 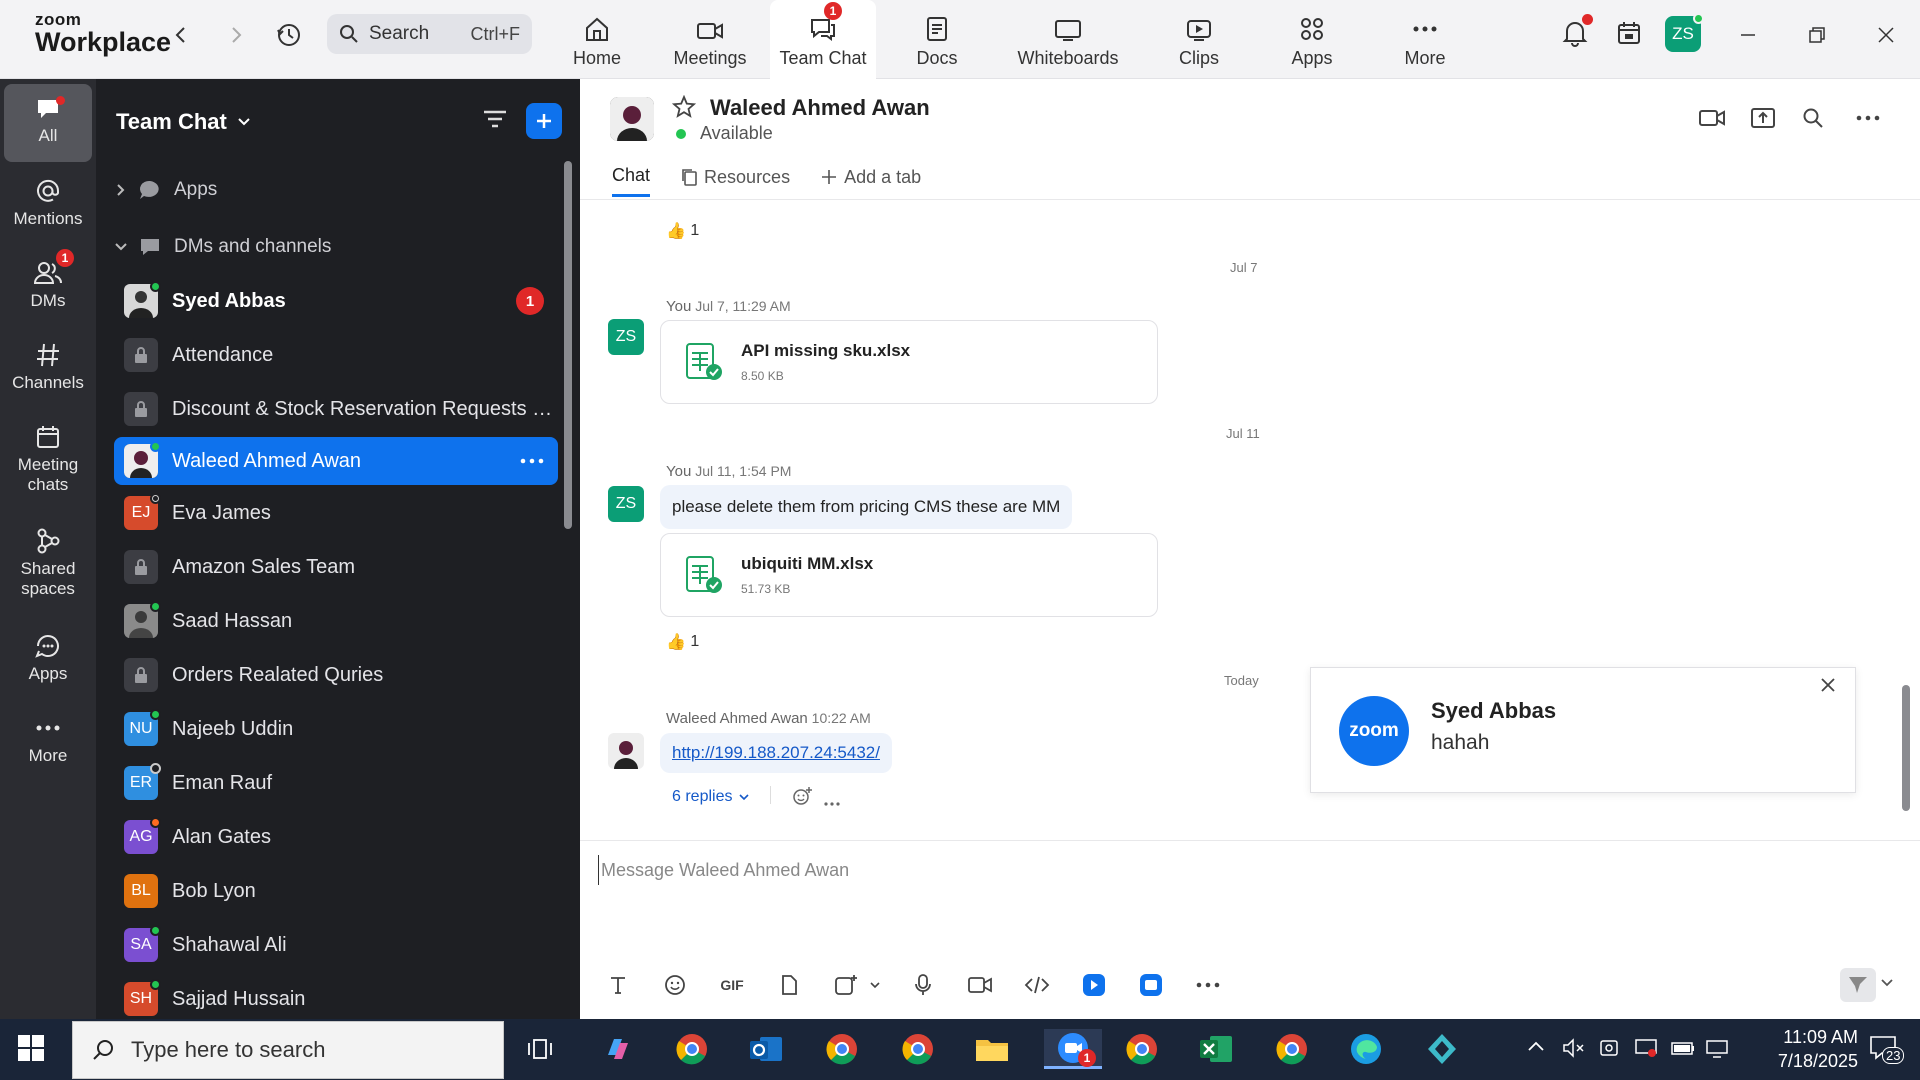 What do you see at coordinates (1763, 120) in the screenshot?
I see `share-screen-button` at bounding box center [1763, 120].